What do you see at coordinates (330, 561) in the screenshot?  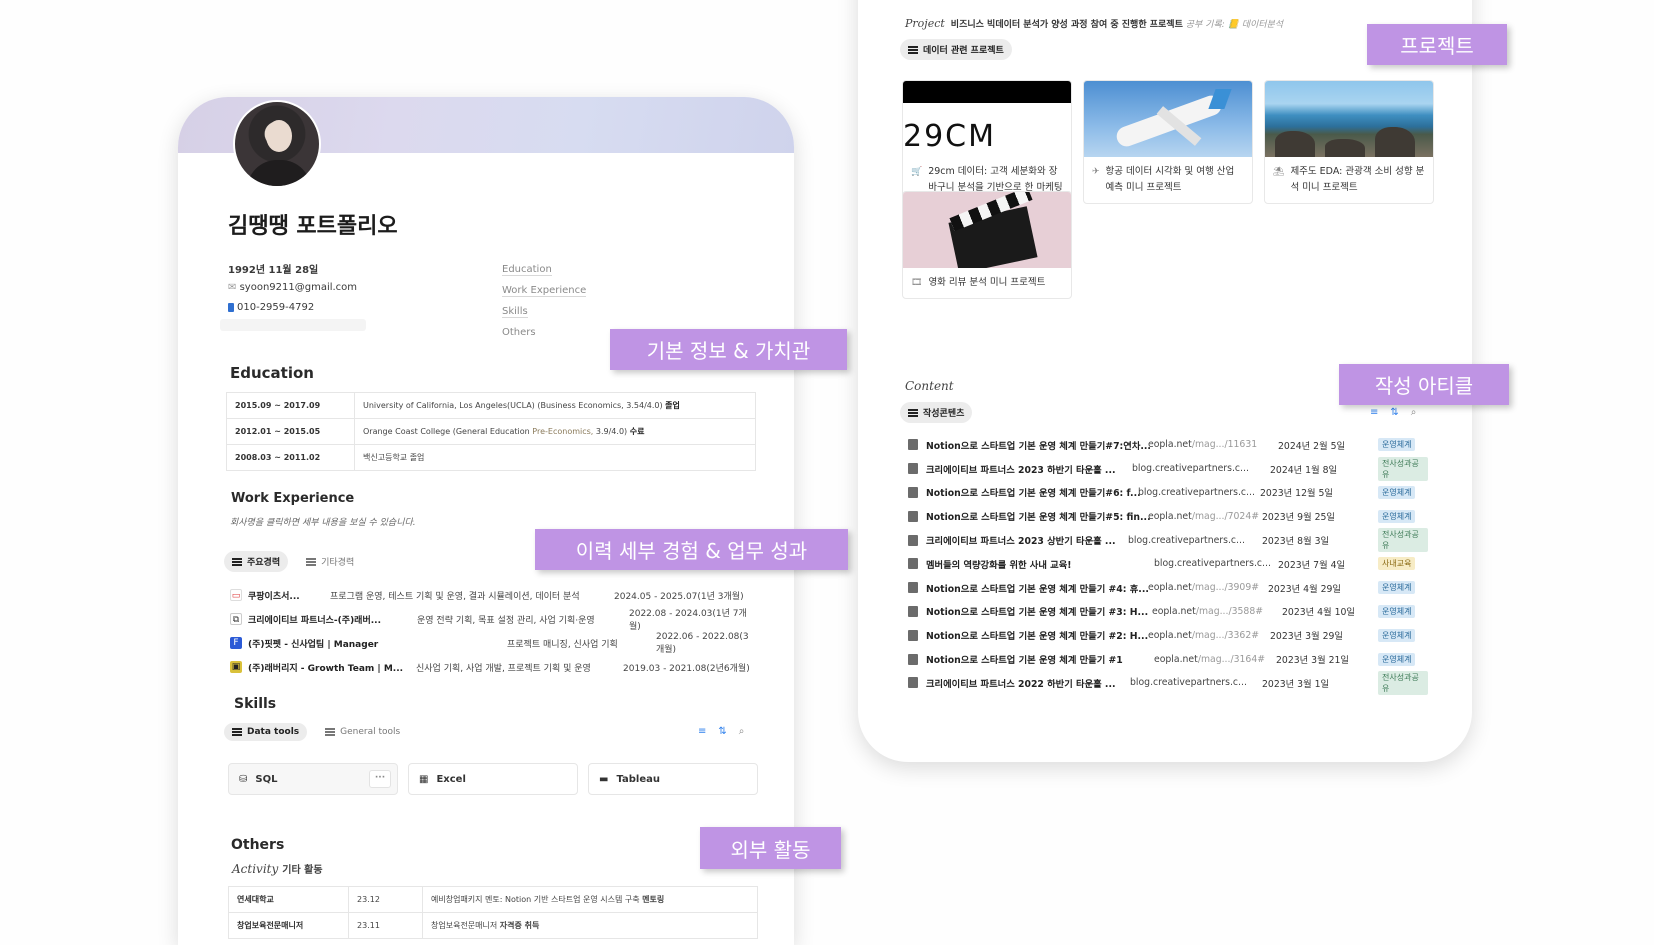 I see `tab-other-career: 기타경력` at bounding box center [330, 561].